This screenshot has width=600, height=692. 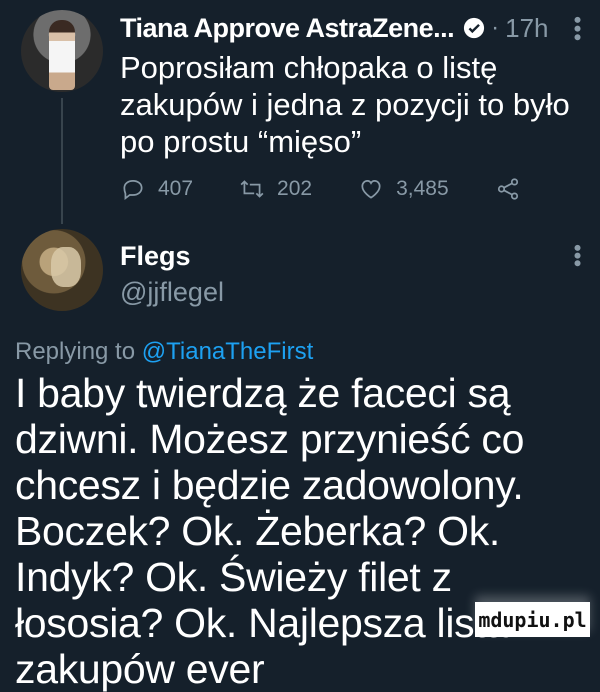 I want to click on like-button: 3,485, so click(x=403, y=189).